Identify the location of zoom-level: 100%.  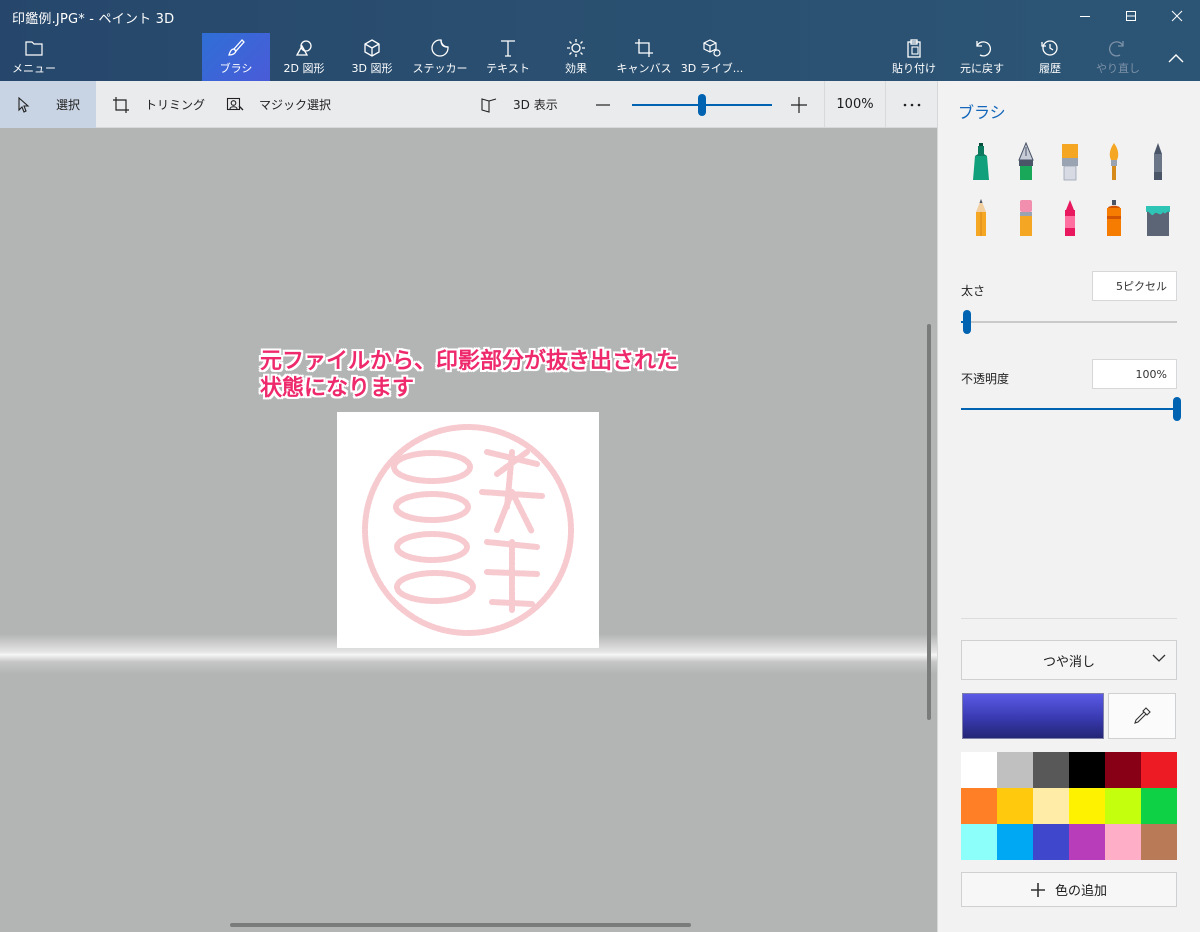
(855, 104).